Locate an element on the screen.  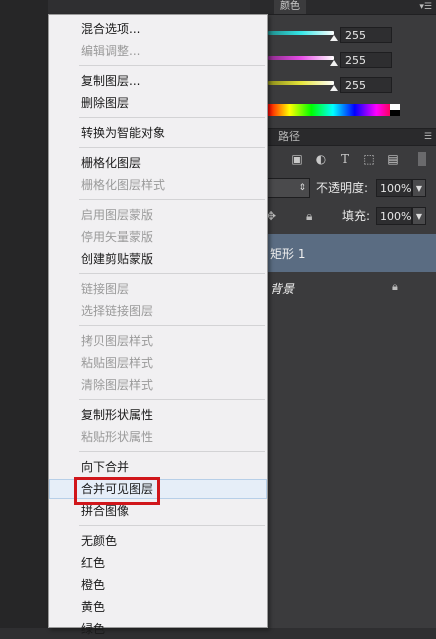
menu-item-create-clipping-mask: 创建剪贴蒙版 is located at coordinates (158, 259).